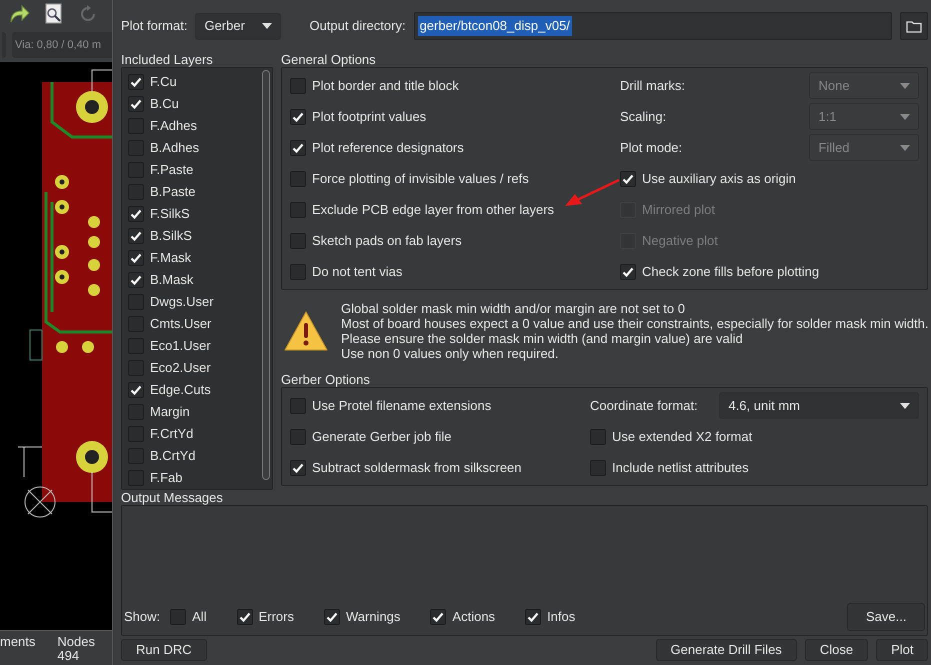  Describe the element at coordinates (142, 617) in the screenshot. I see `show-label: Show:` at that location.